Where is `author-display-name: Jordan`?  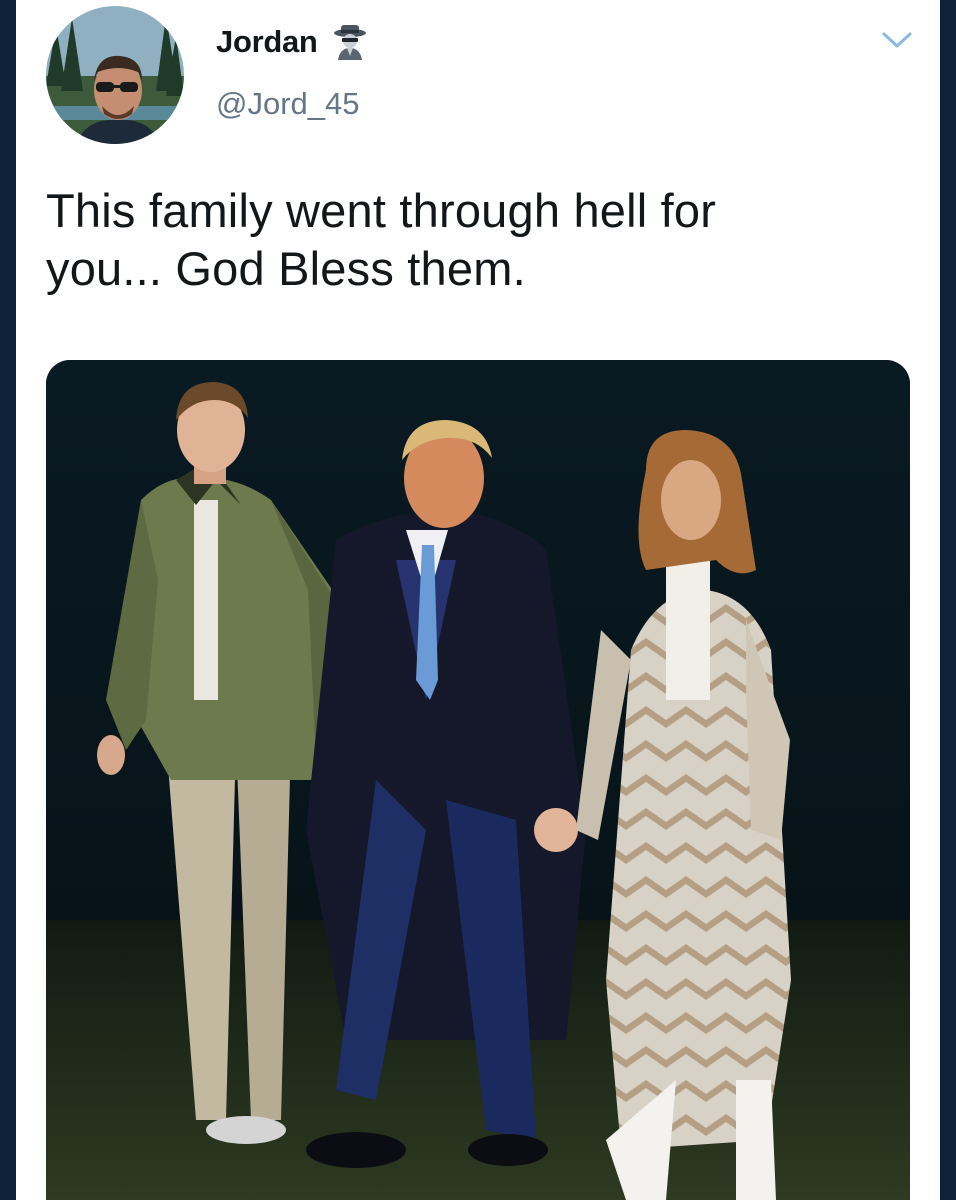
author-display-name: Jordan is located at coordinates (267, 42).